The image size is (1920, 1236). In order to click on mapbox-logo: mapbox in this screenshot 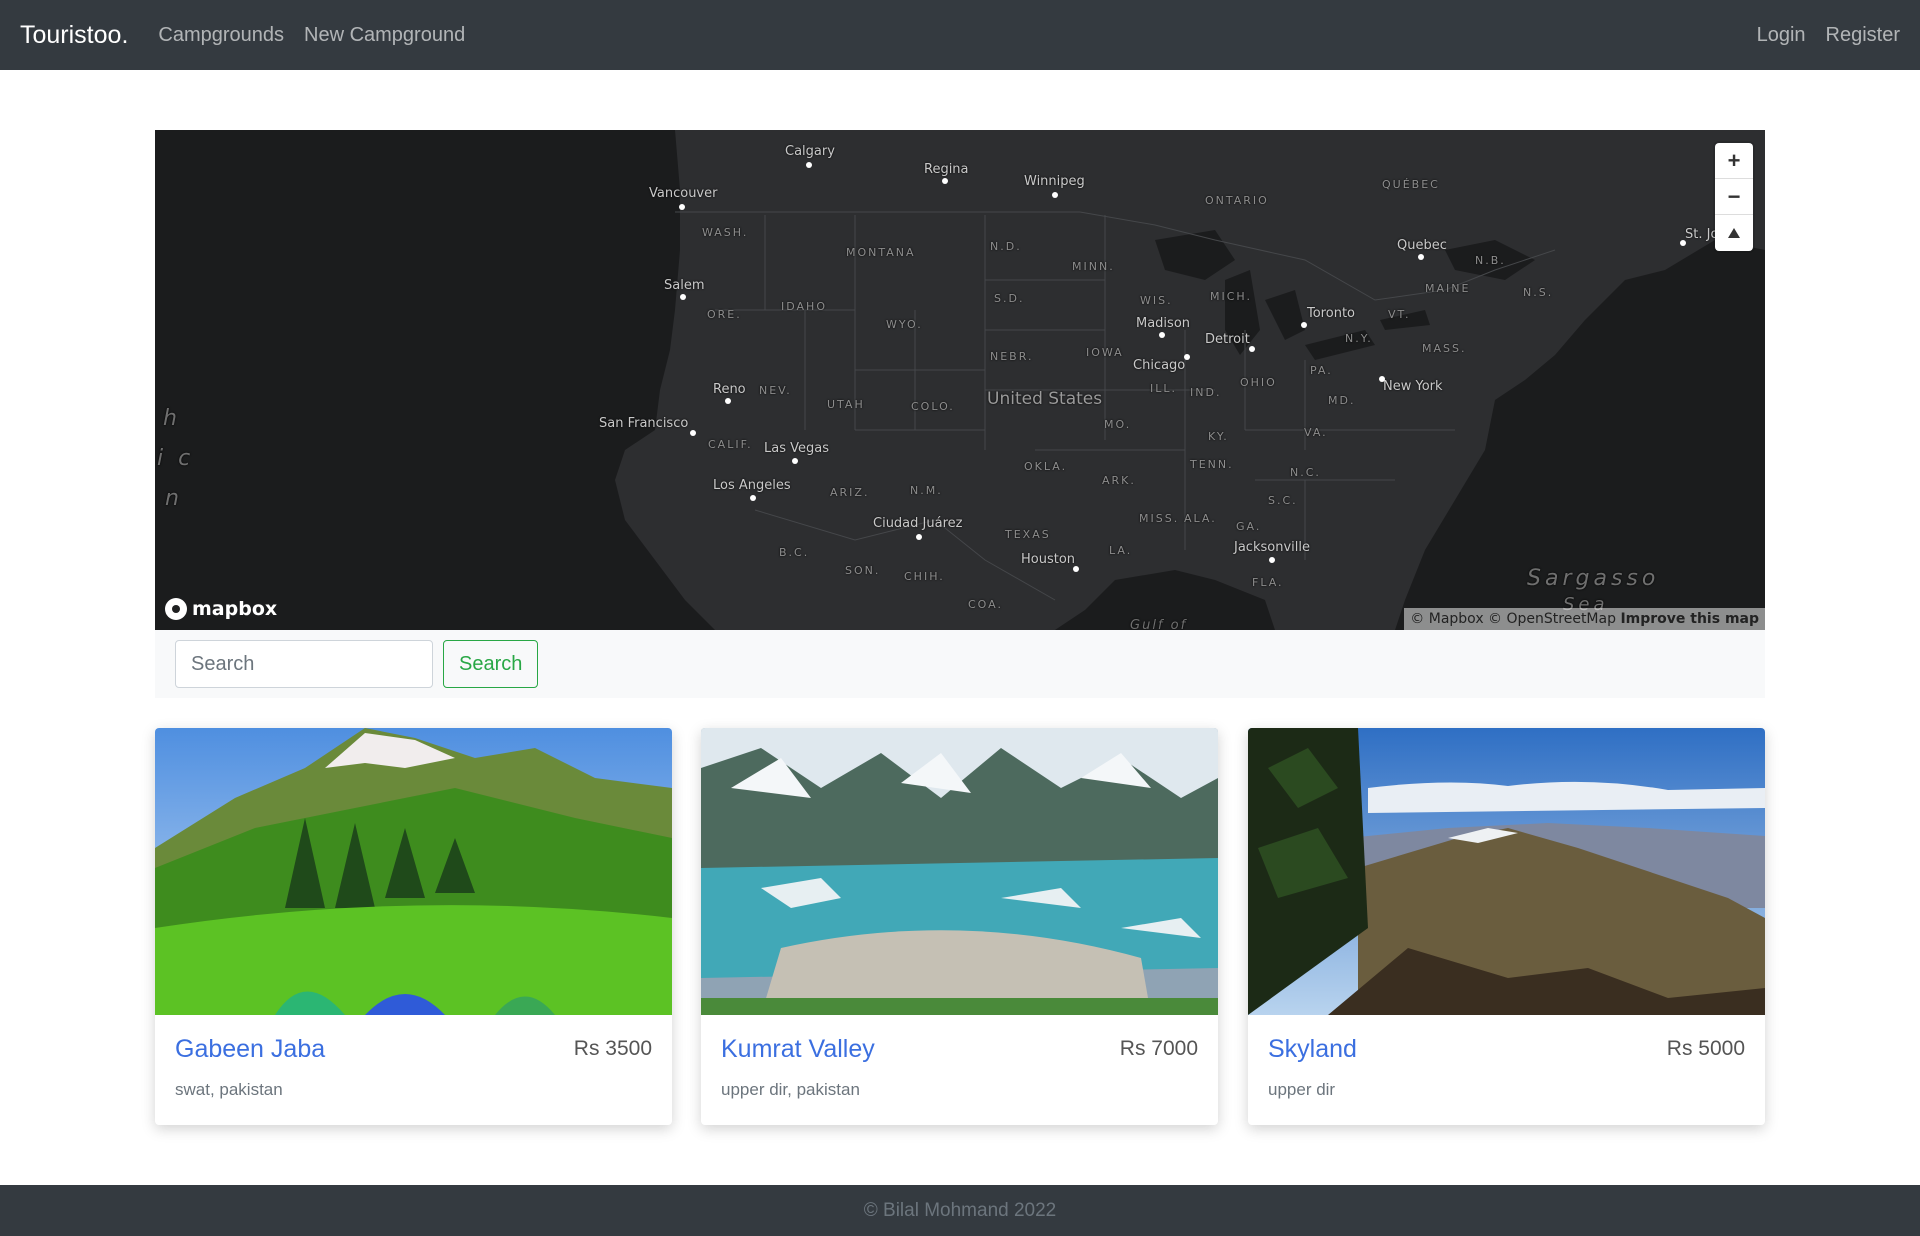, I will do `click(221, 609)`.